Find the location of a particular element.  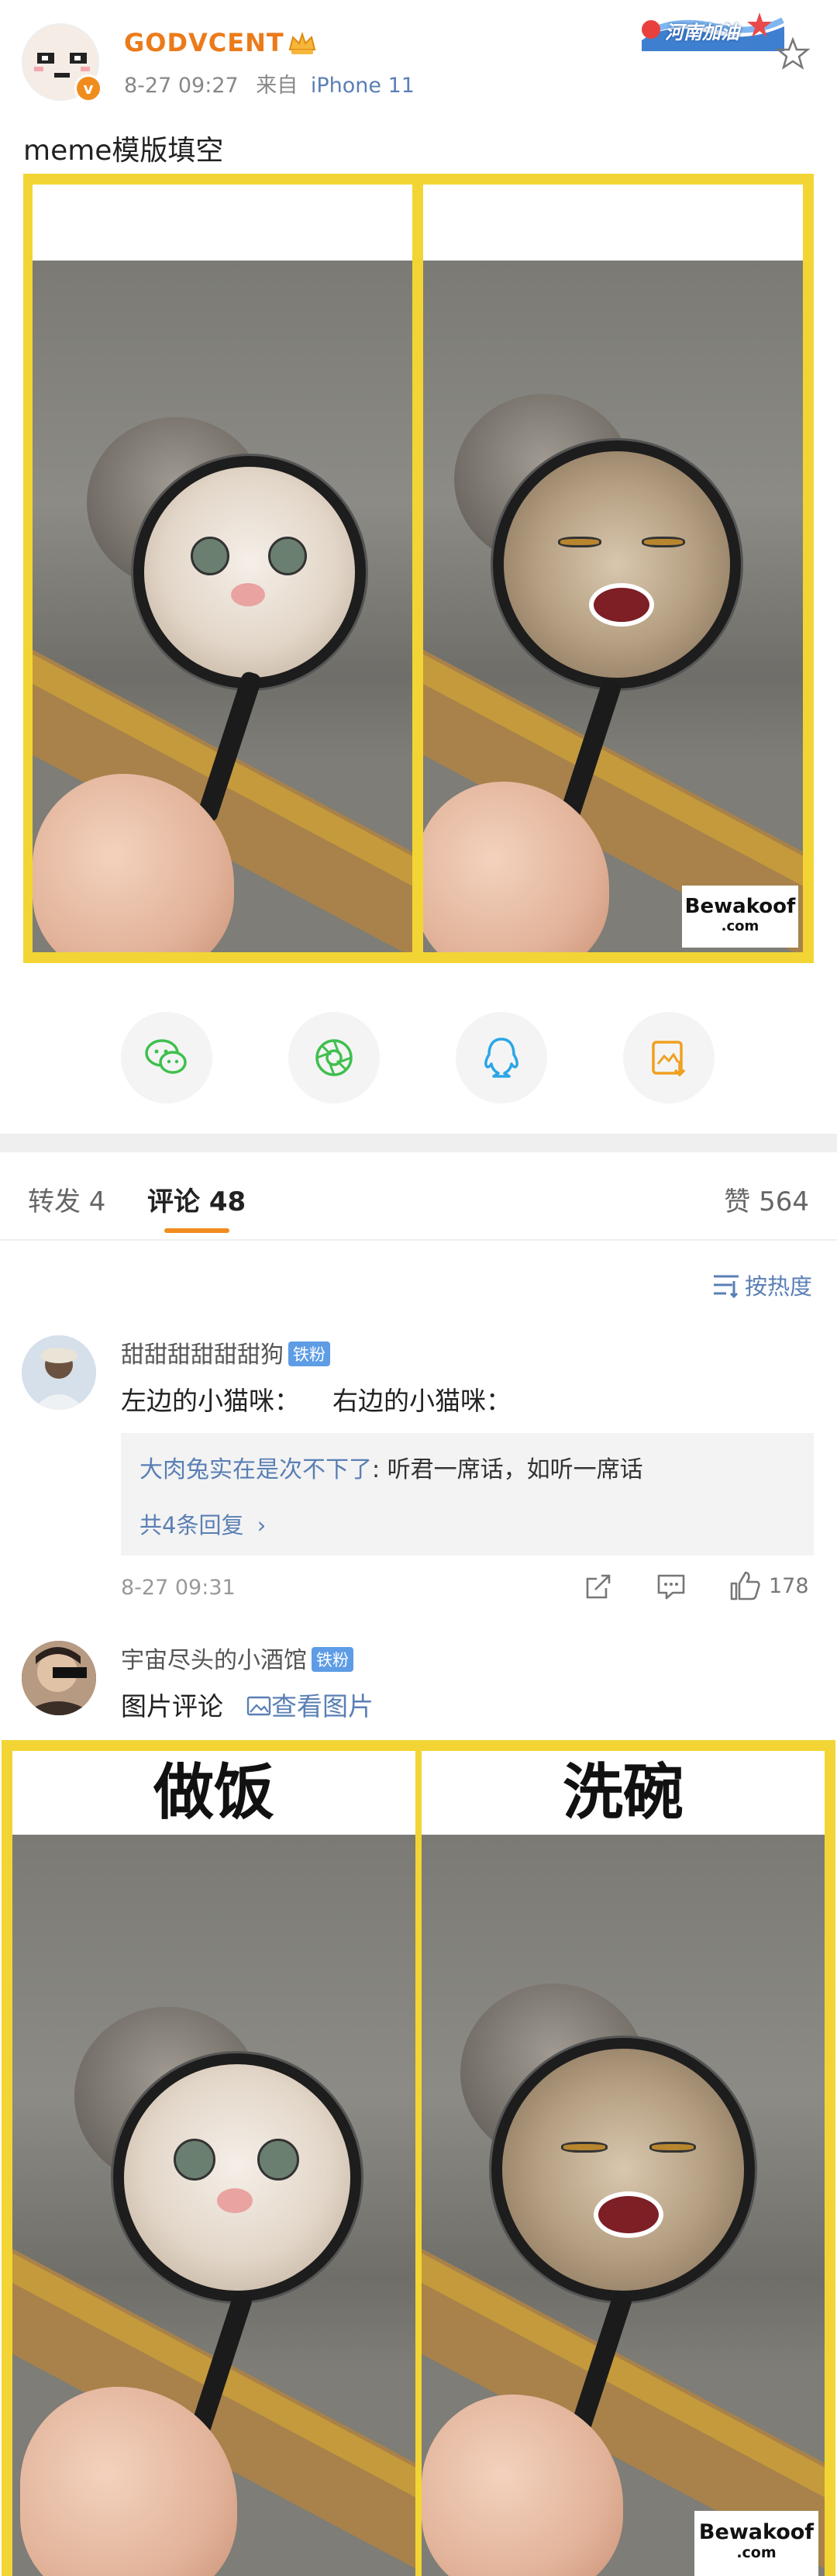

reply-author: 大肉兔实在是次不下了 is located at coordinates (256, 1470).